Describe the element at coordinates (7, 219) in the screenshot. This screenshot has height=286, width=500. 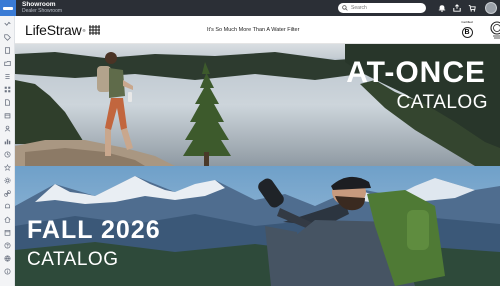
I see `home-icon` at that location.